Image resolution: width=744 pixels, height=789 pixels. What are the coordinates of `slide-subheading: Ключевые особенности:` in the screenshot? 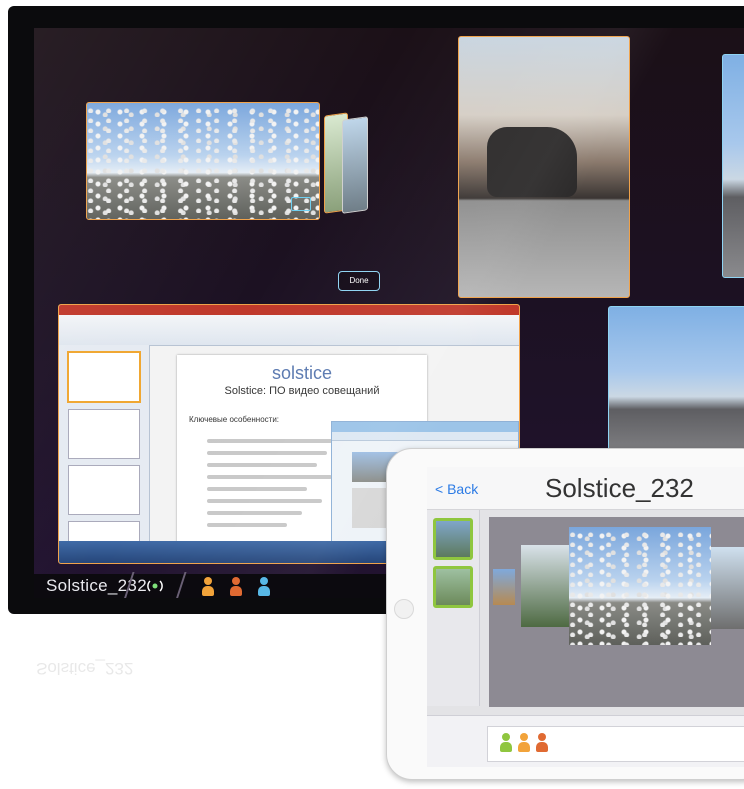 It's located at (234, 419).